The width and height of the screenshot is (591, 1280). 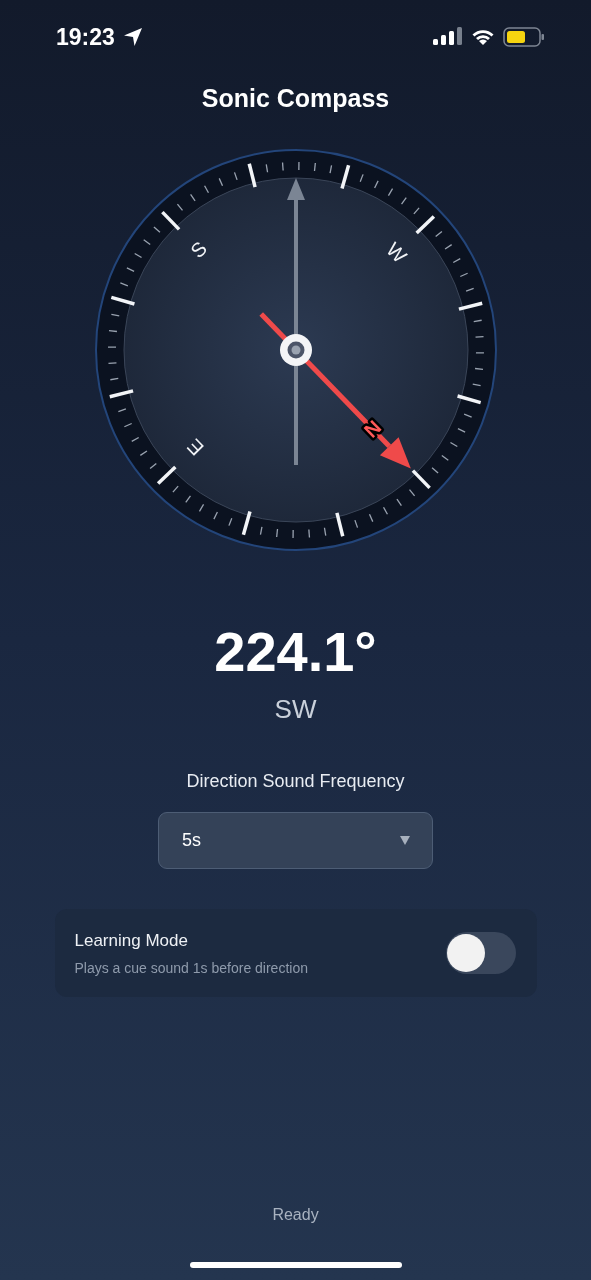 I want to click on caret-icon, so click(x=405, y=840).